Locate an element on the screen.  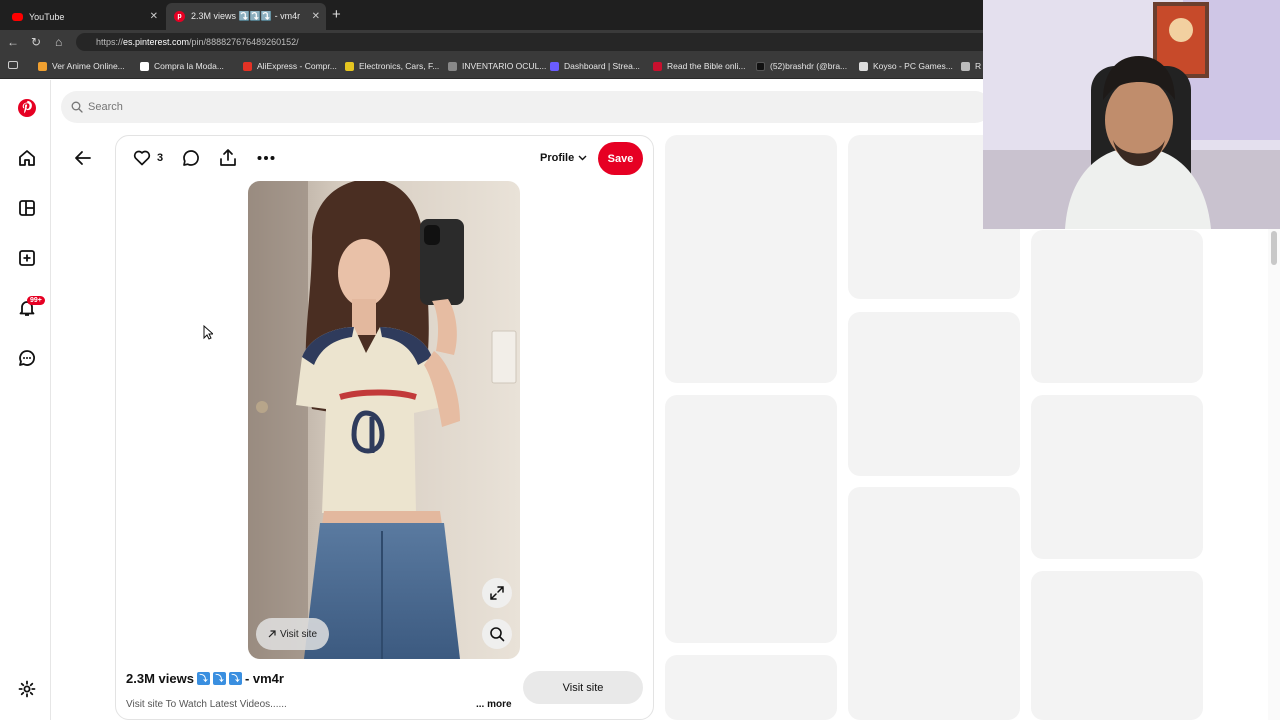
url-path: /pin/888827676489260152/ is located at coordinates (244, 42).